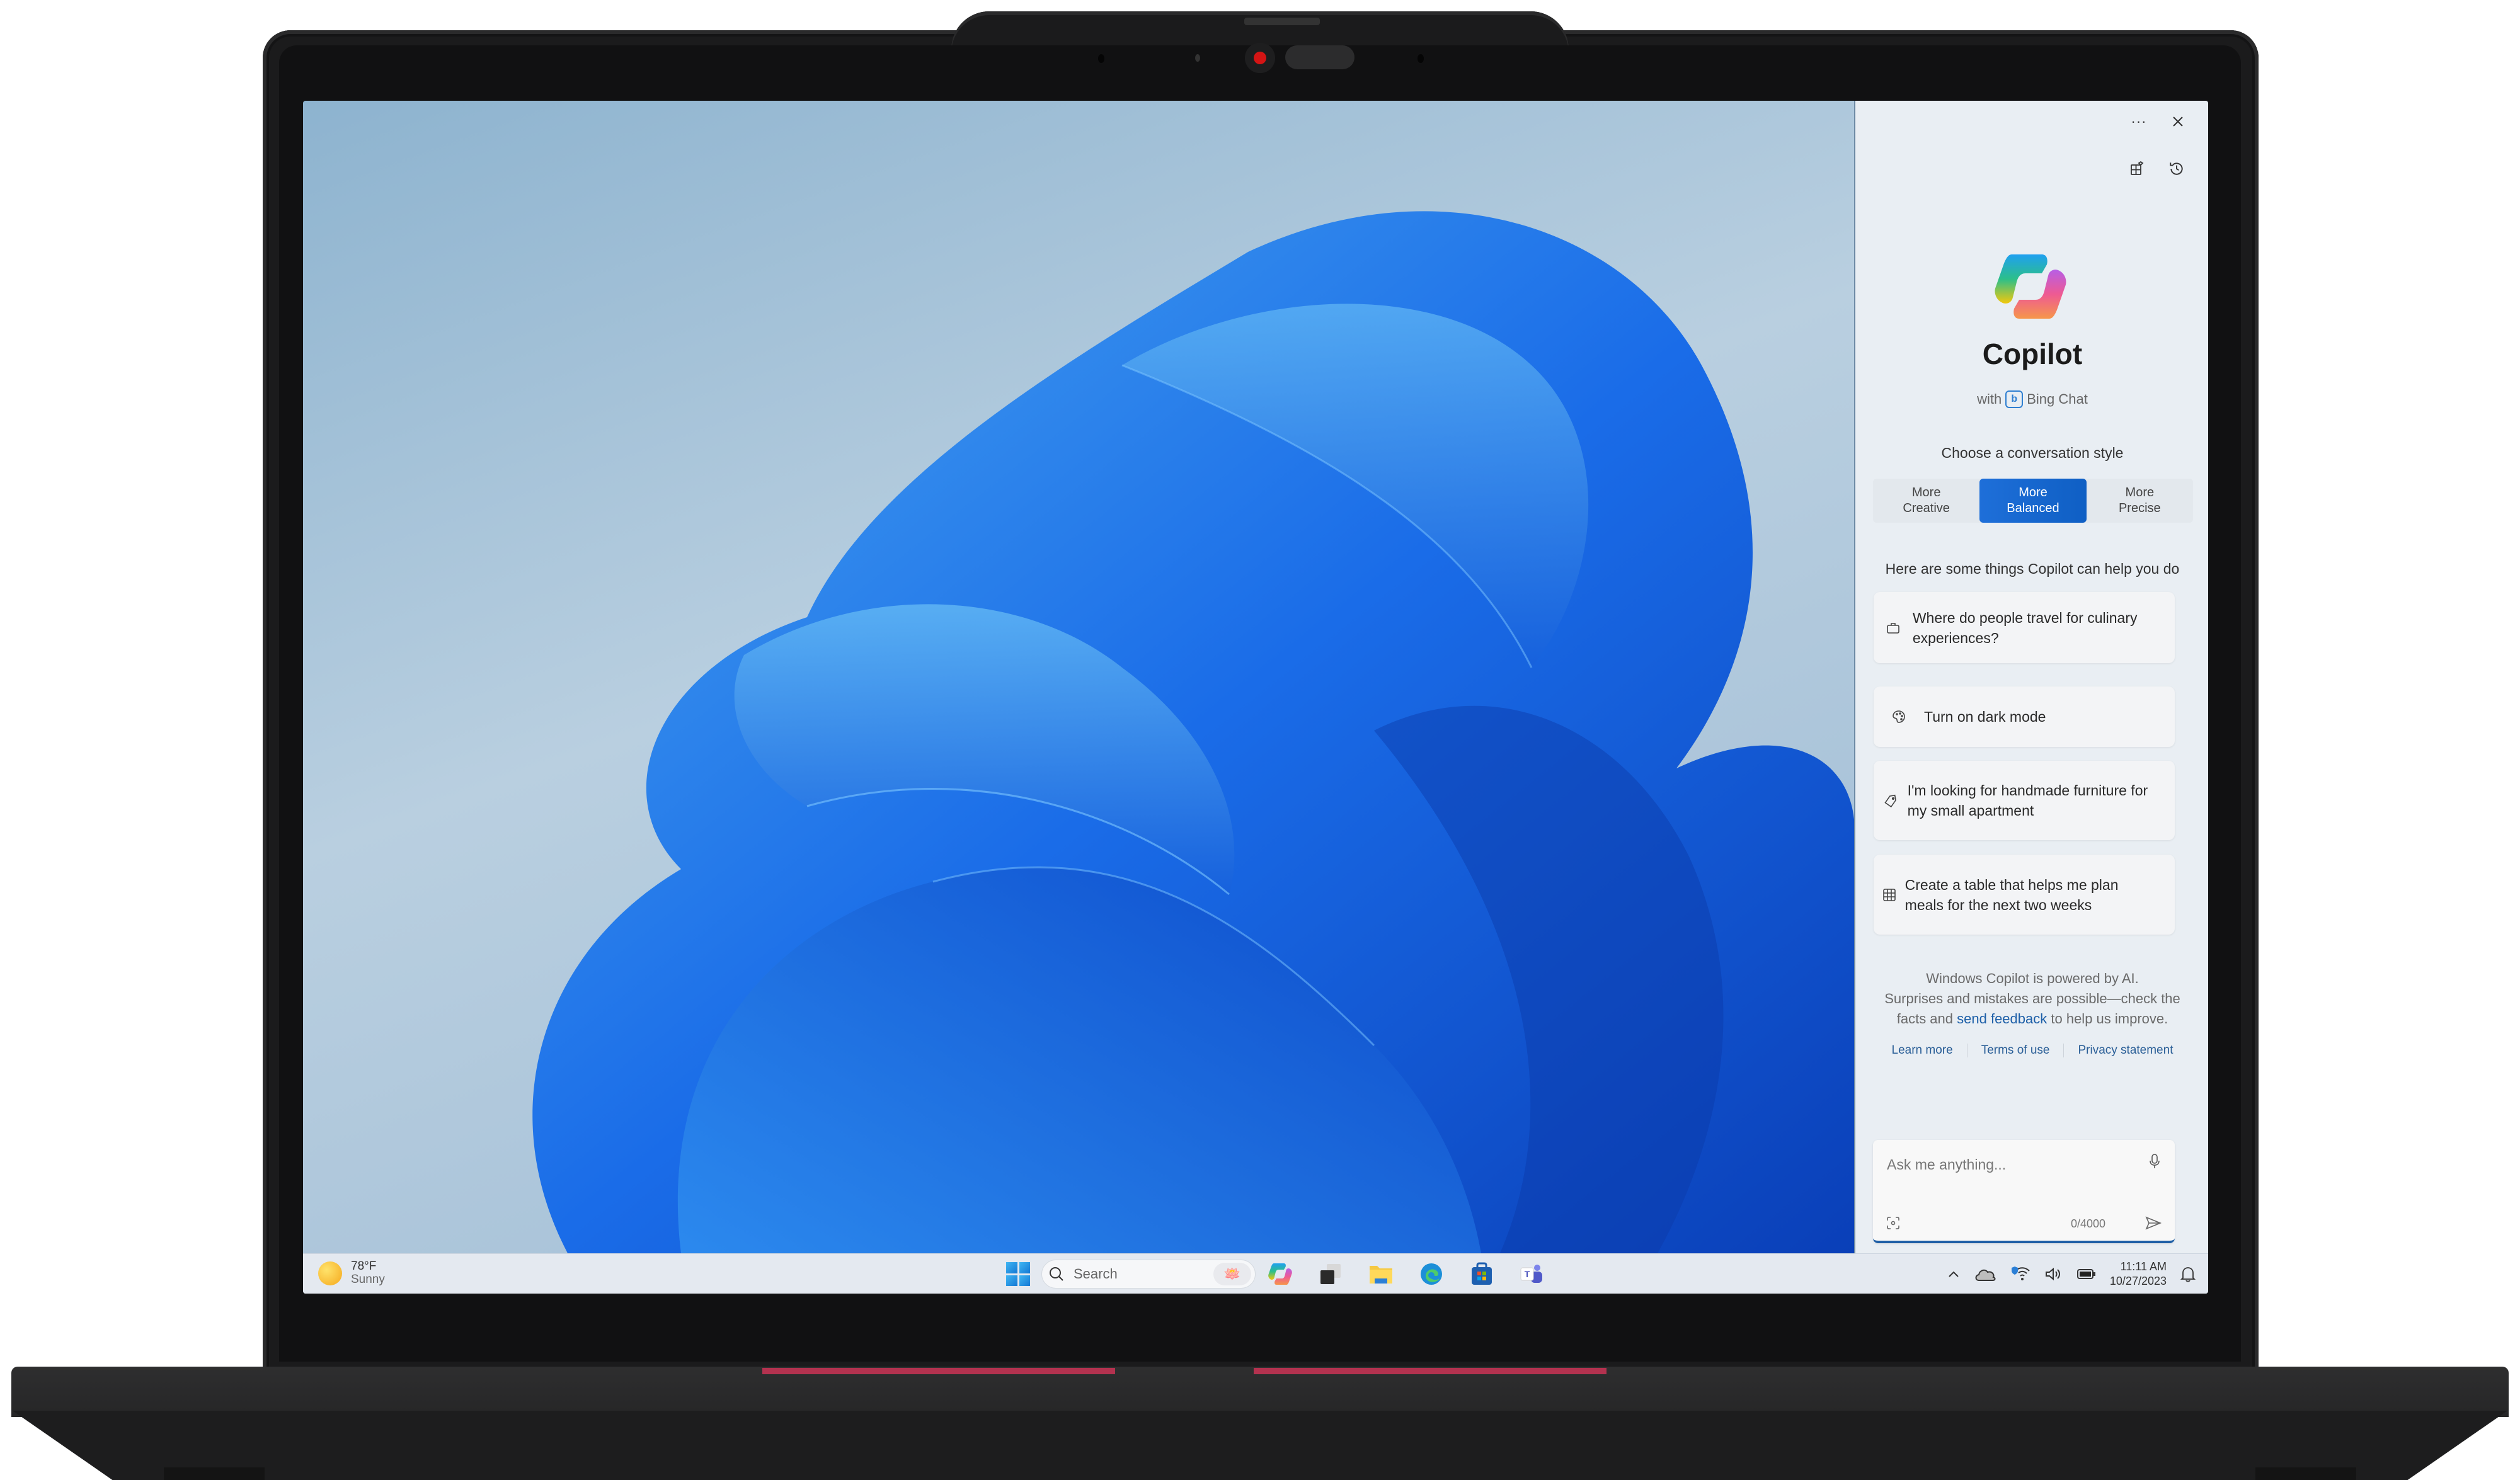  Describe the element at coordinates (1096, 1274) in the screenshot. I see `search-placeholder: Search` at that location.